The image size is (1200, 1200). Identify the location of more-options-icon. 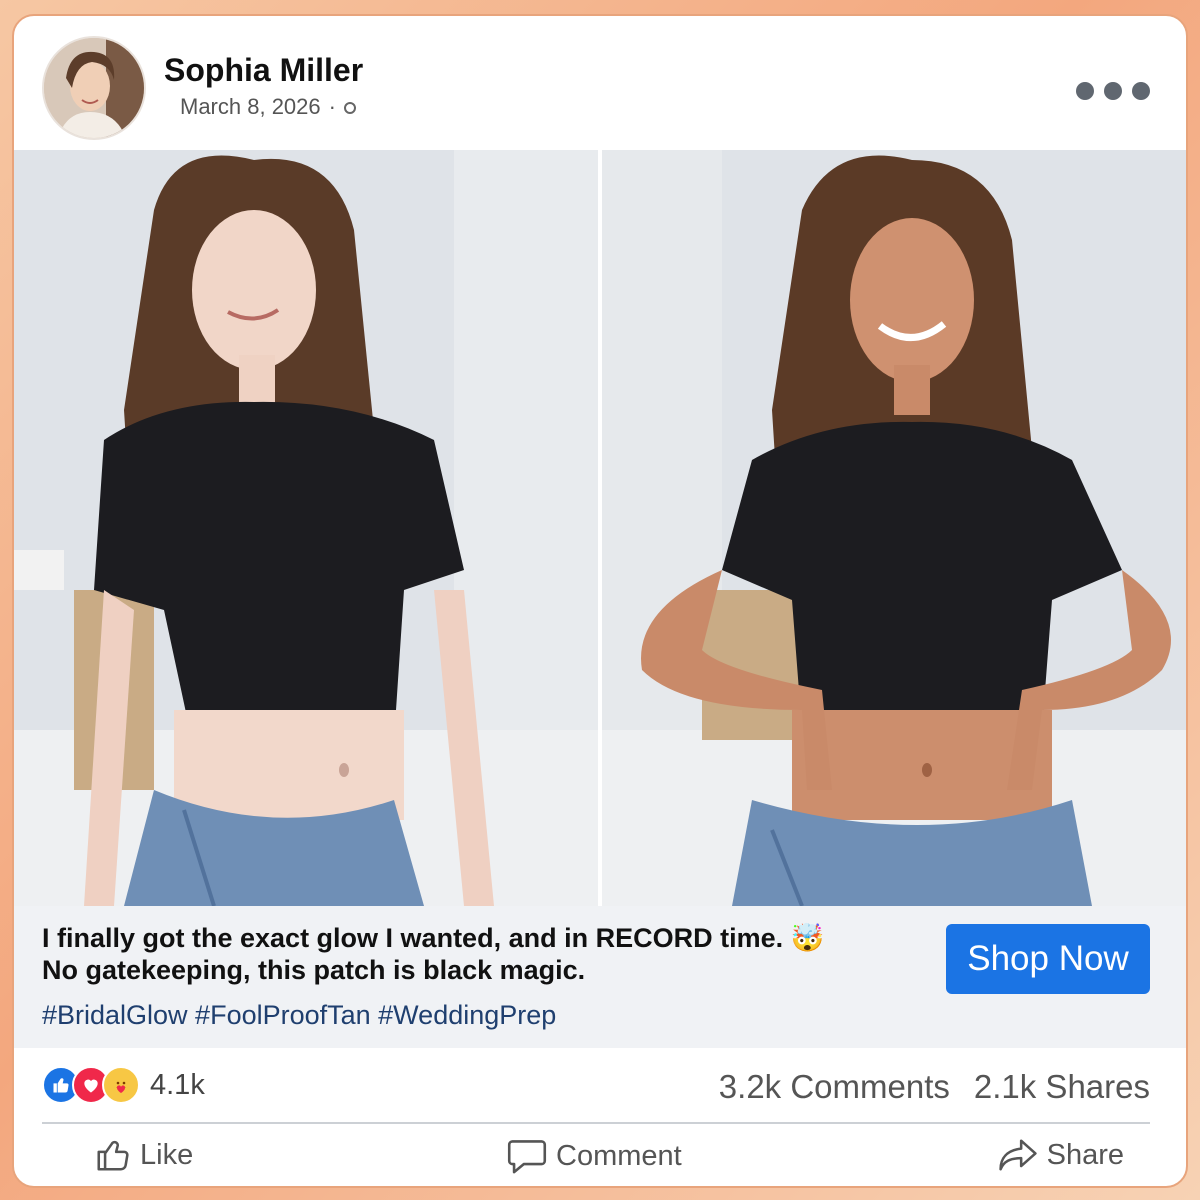
(1113, 91).